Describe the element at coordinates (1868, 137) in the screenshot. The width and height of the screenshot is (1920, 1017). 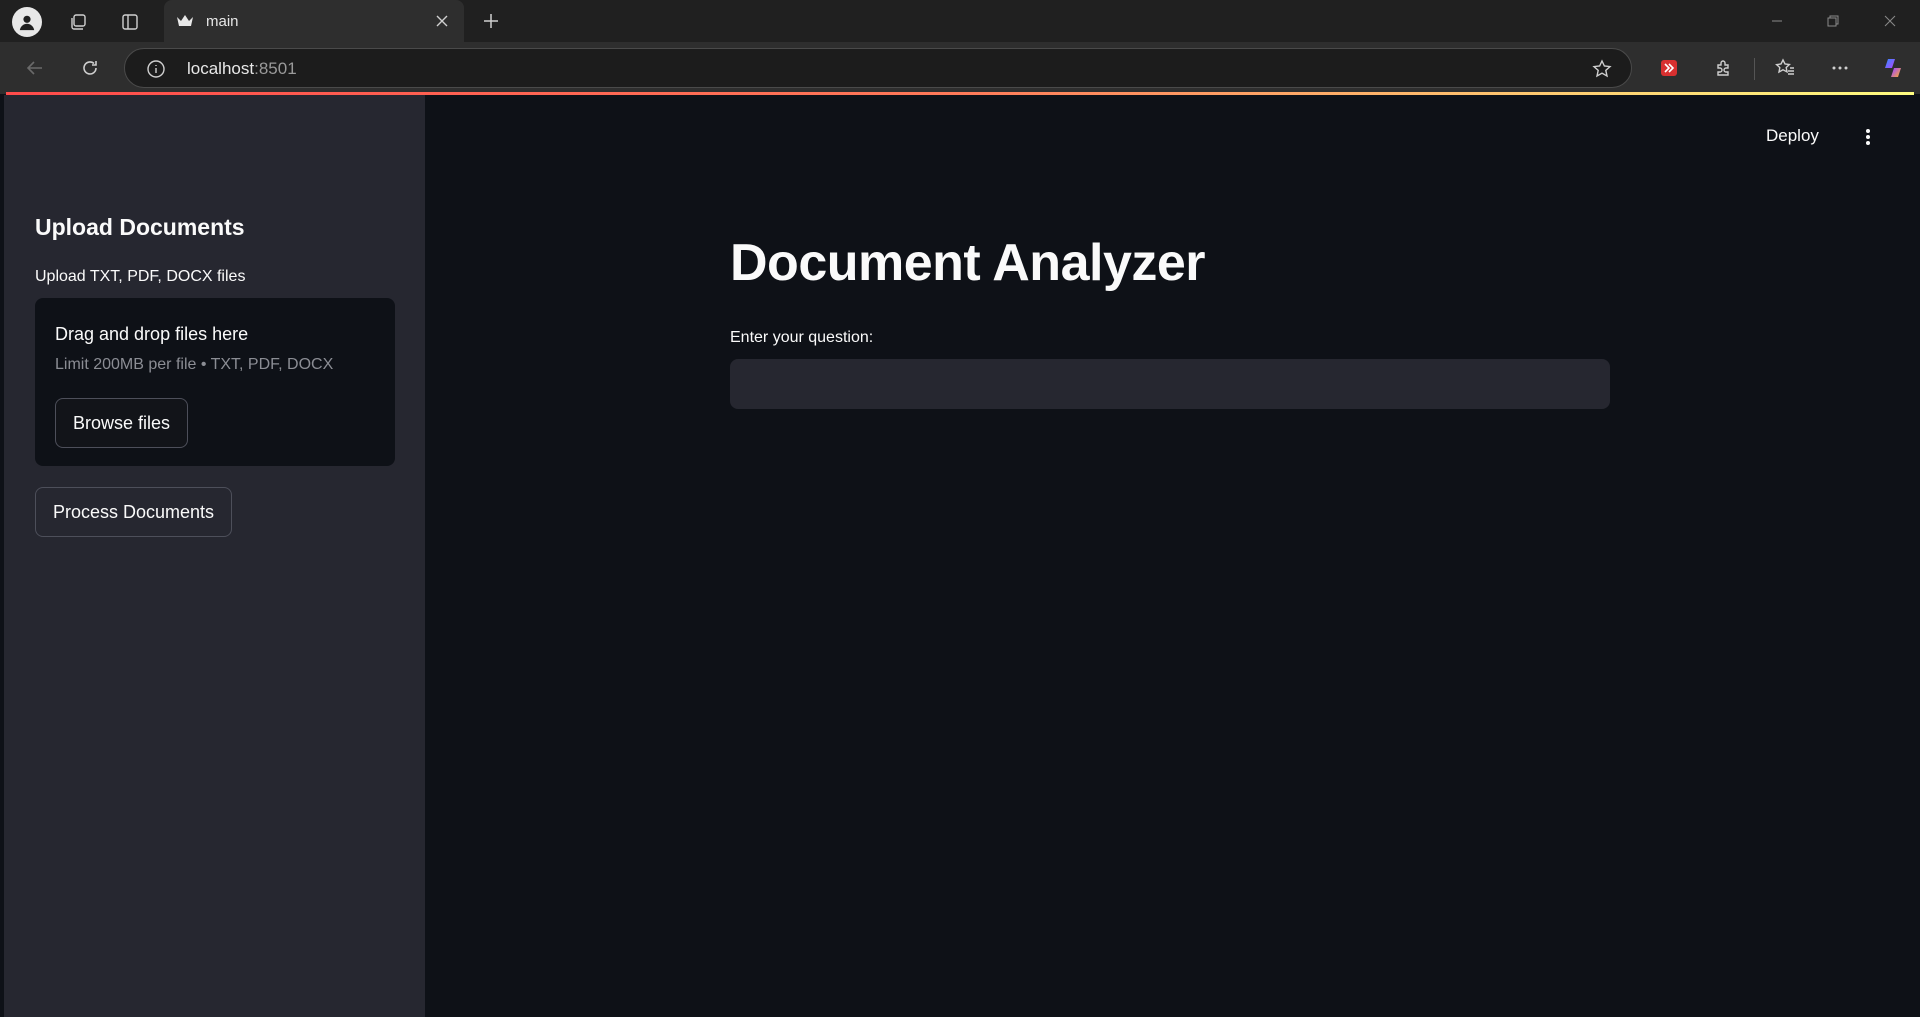
I see `main-menu-icon` at that location.